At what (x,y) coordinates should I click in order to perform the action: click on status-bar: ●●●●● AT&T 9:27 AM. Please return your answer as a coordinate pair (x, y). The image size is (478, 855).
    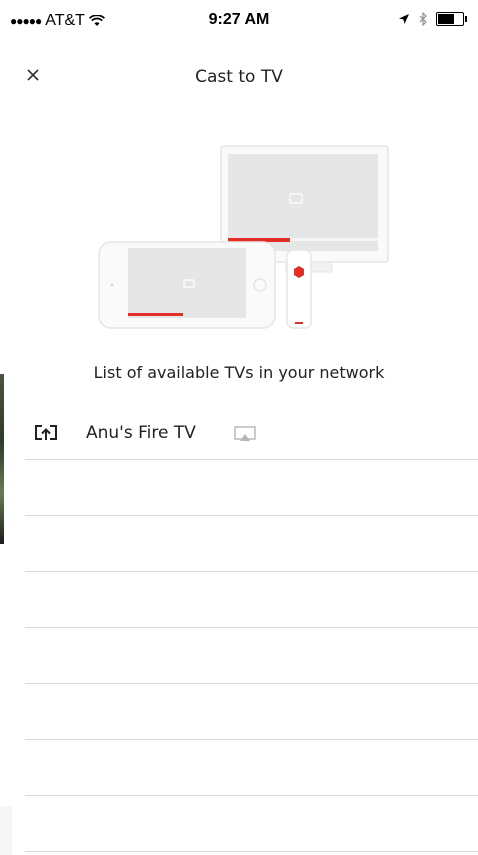
    Looking at the image, I should click on (239, 20).